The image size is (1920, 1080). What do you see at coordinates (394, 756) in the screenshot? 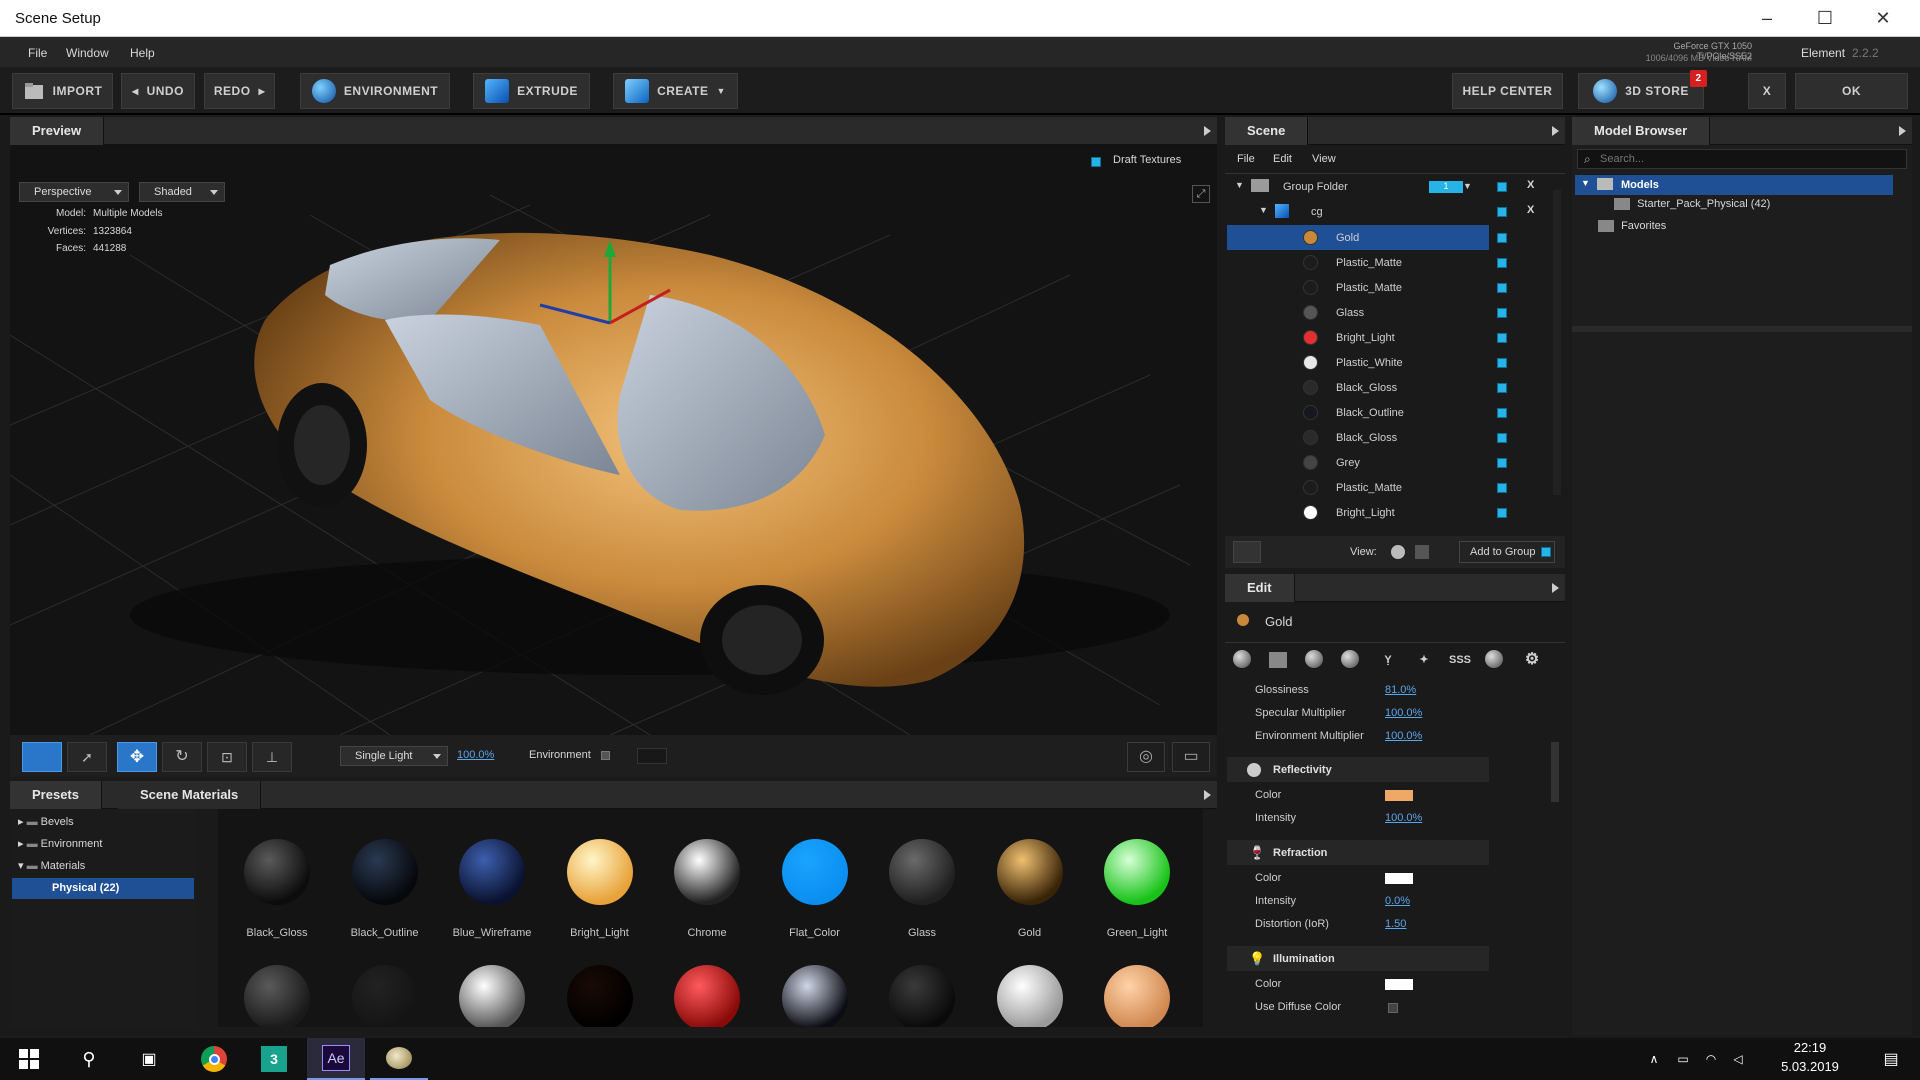
I see `light-mode-dropdown: Single Light` at bounding box center [394, 756].